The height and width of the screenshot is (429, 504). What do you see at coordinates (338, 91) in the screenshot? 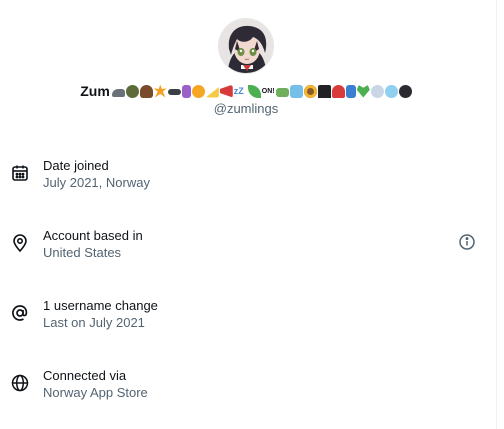
I see `mushroom-icon` at bounding box center [338, 91].